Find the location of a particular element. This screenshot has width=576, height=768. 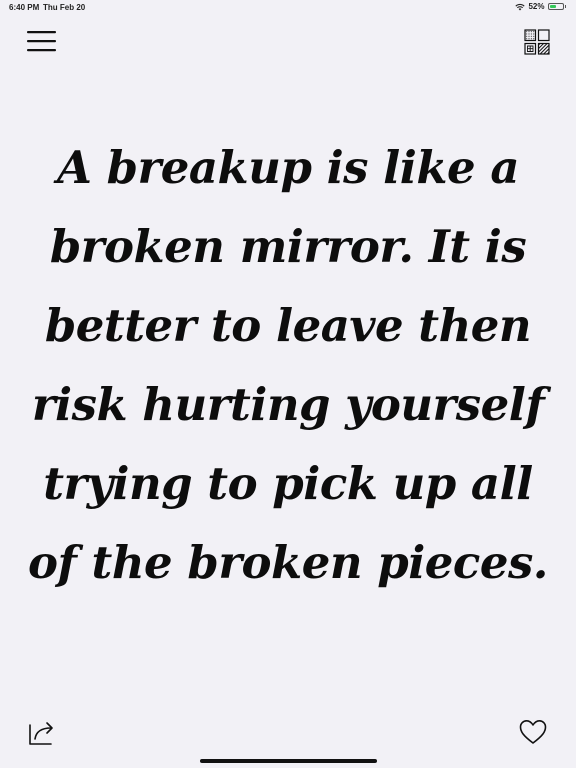

quote-line: trying to pick up all is located at coordinates (288, 483).